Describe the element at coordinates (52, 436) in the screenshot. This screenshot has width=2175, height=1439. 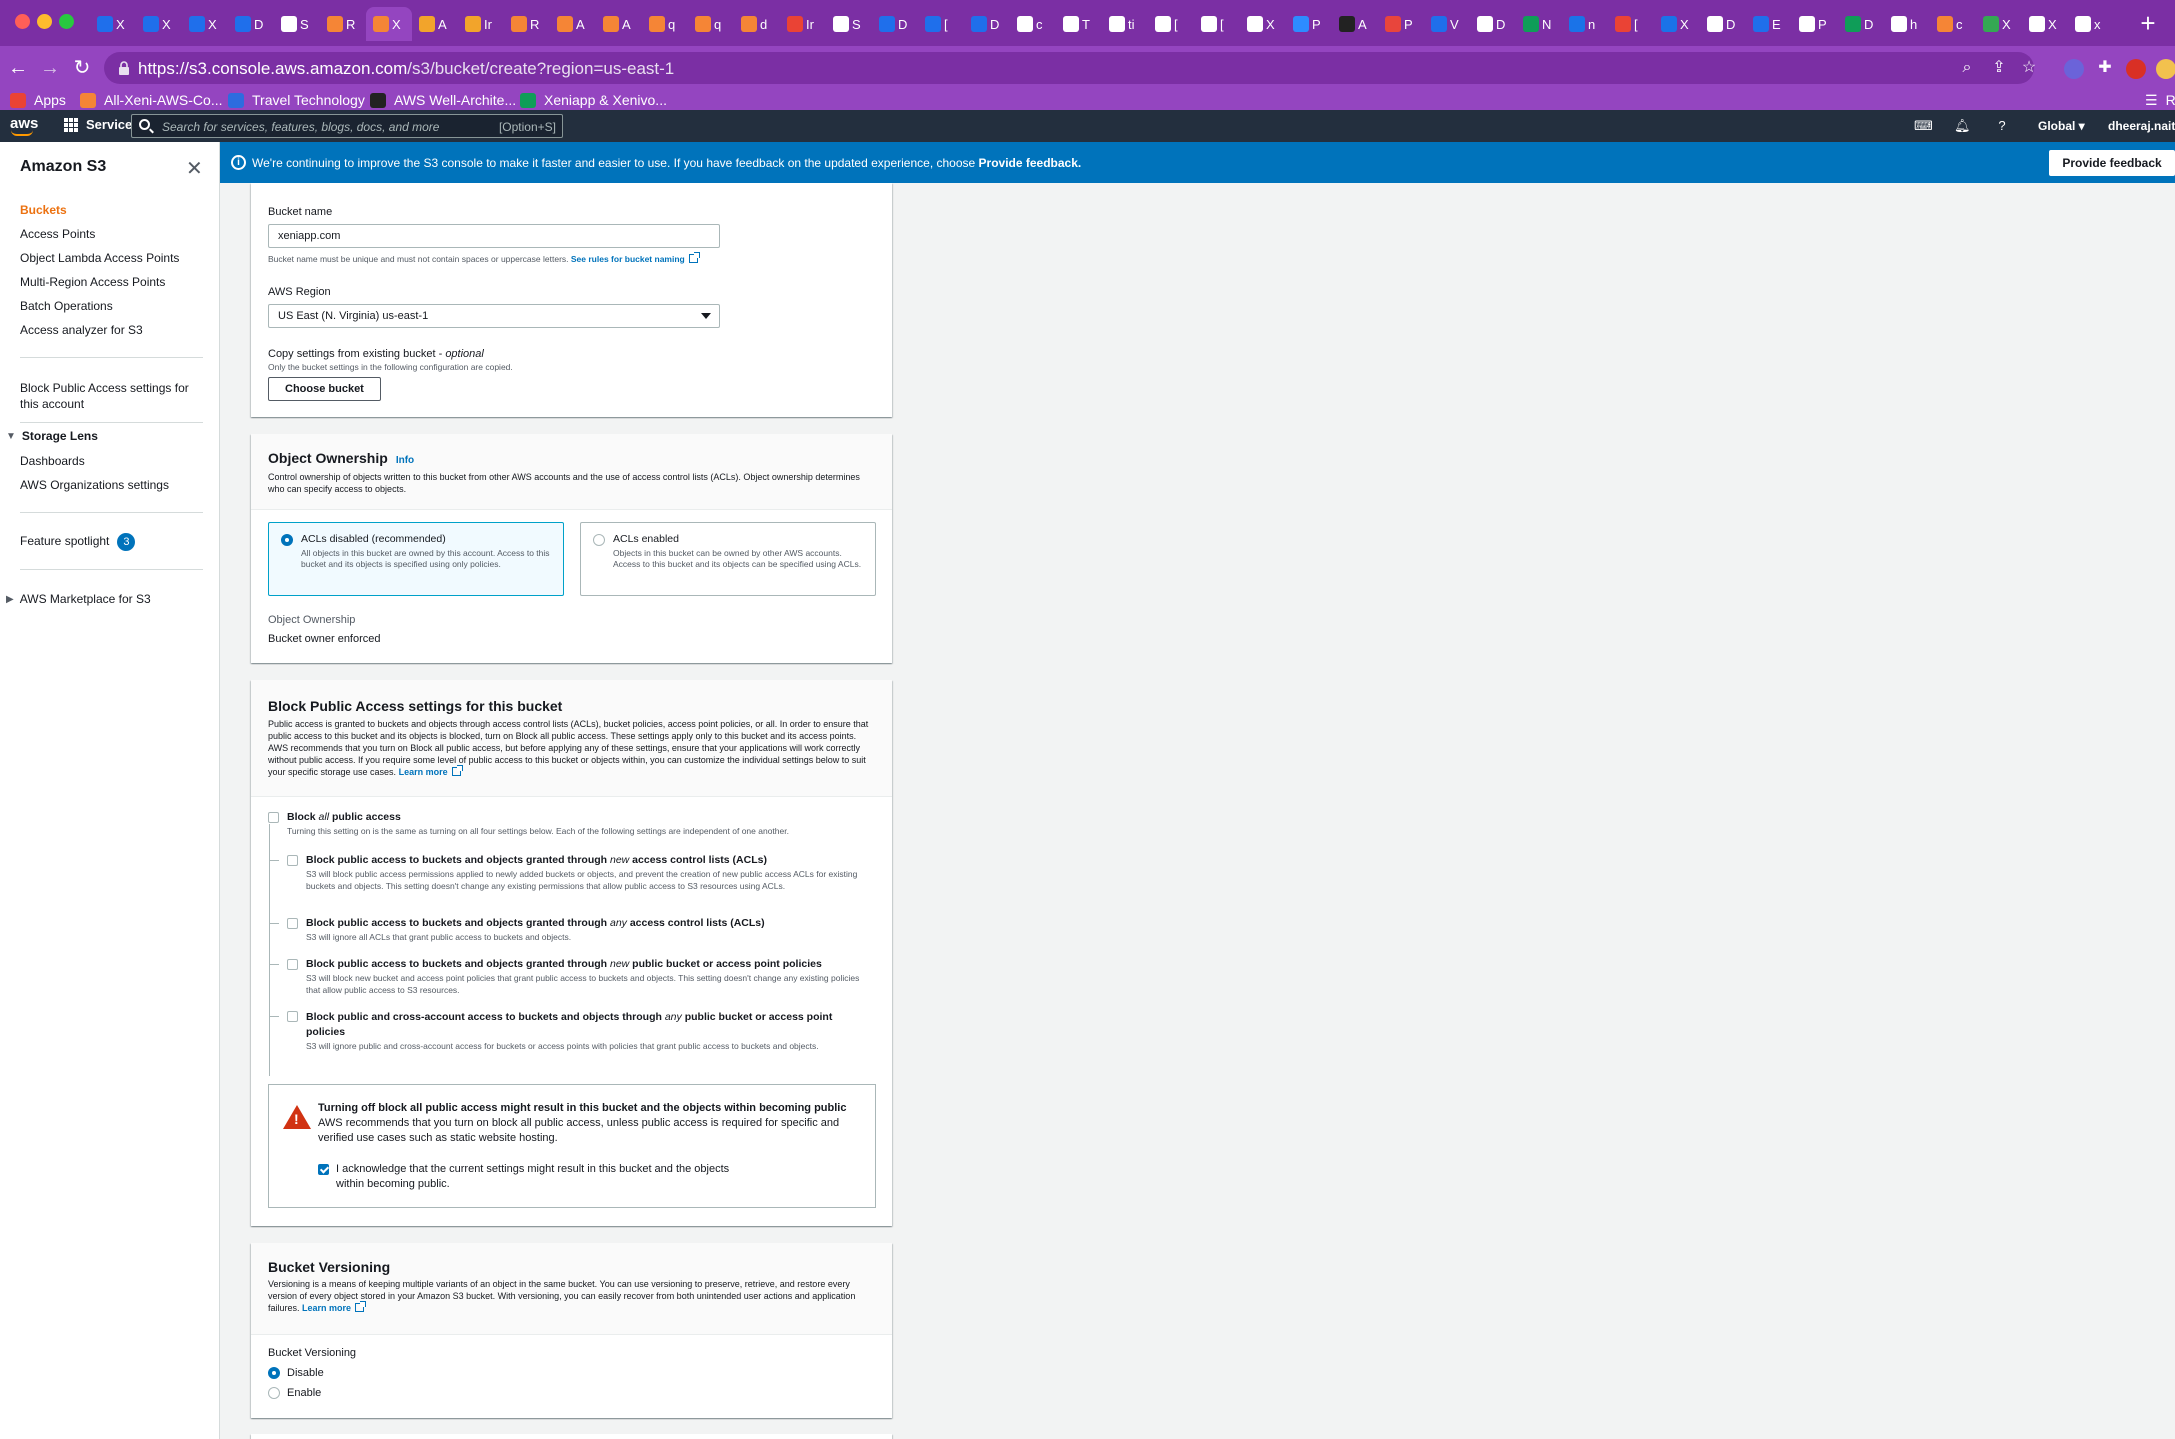
I see `sidebar-section-storage-lens: ▼ Storage Lens` at that location.